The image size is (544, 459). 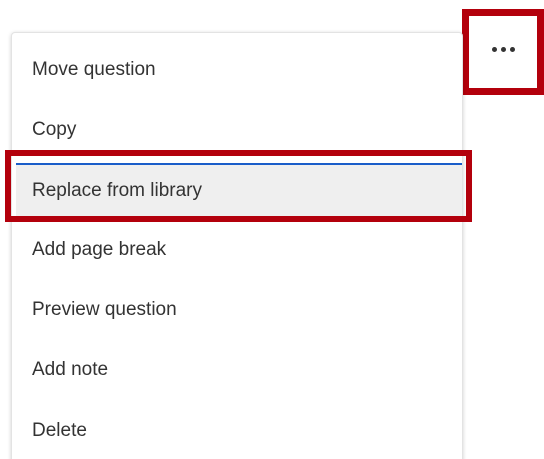 I want to click on menu-item-add-note: Add note, so click(x=237, y=370).